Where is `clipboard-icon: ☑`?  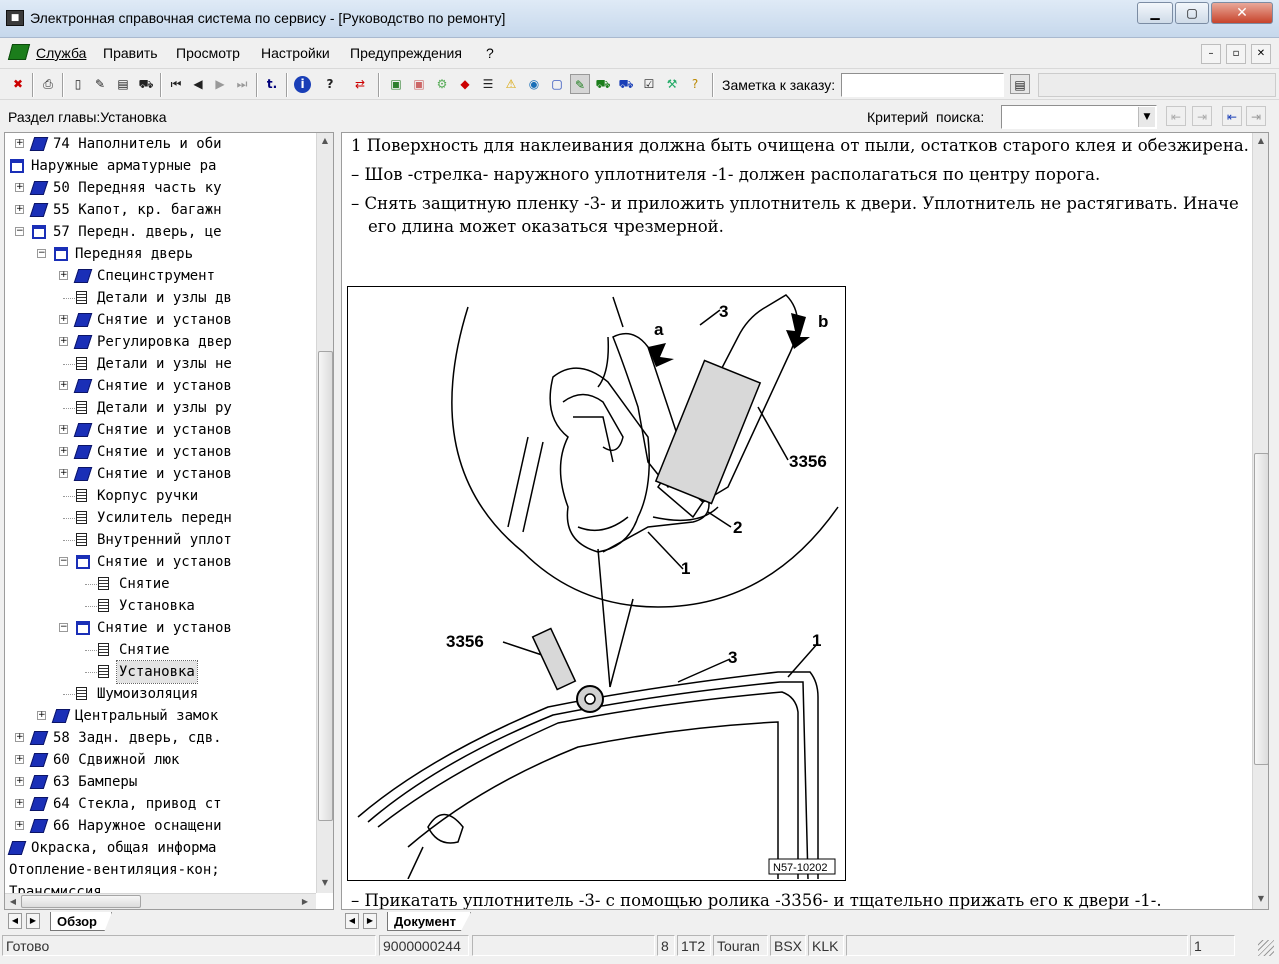
clipboard-icon: ☑ is located at coordinates (649, 84).